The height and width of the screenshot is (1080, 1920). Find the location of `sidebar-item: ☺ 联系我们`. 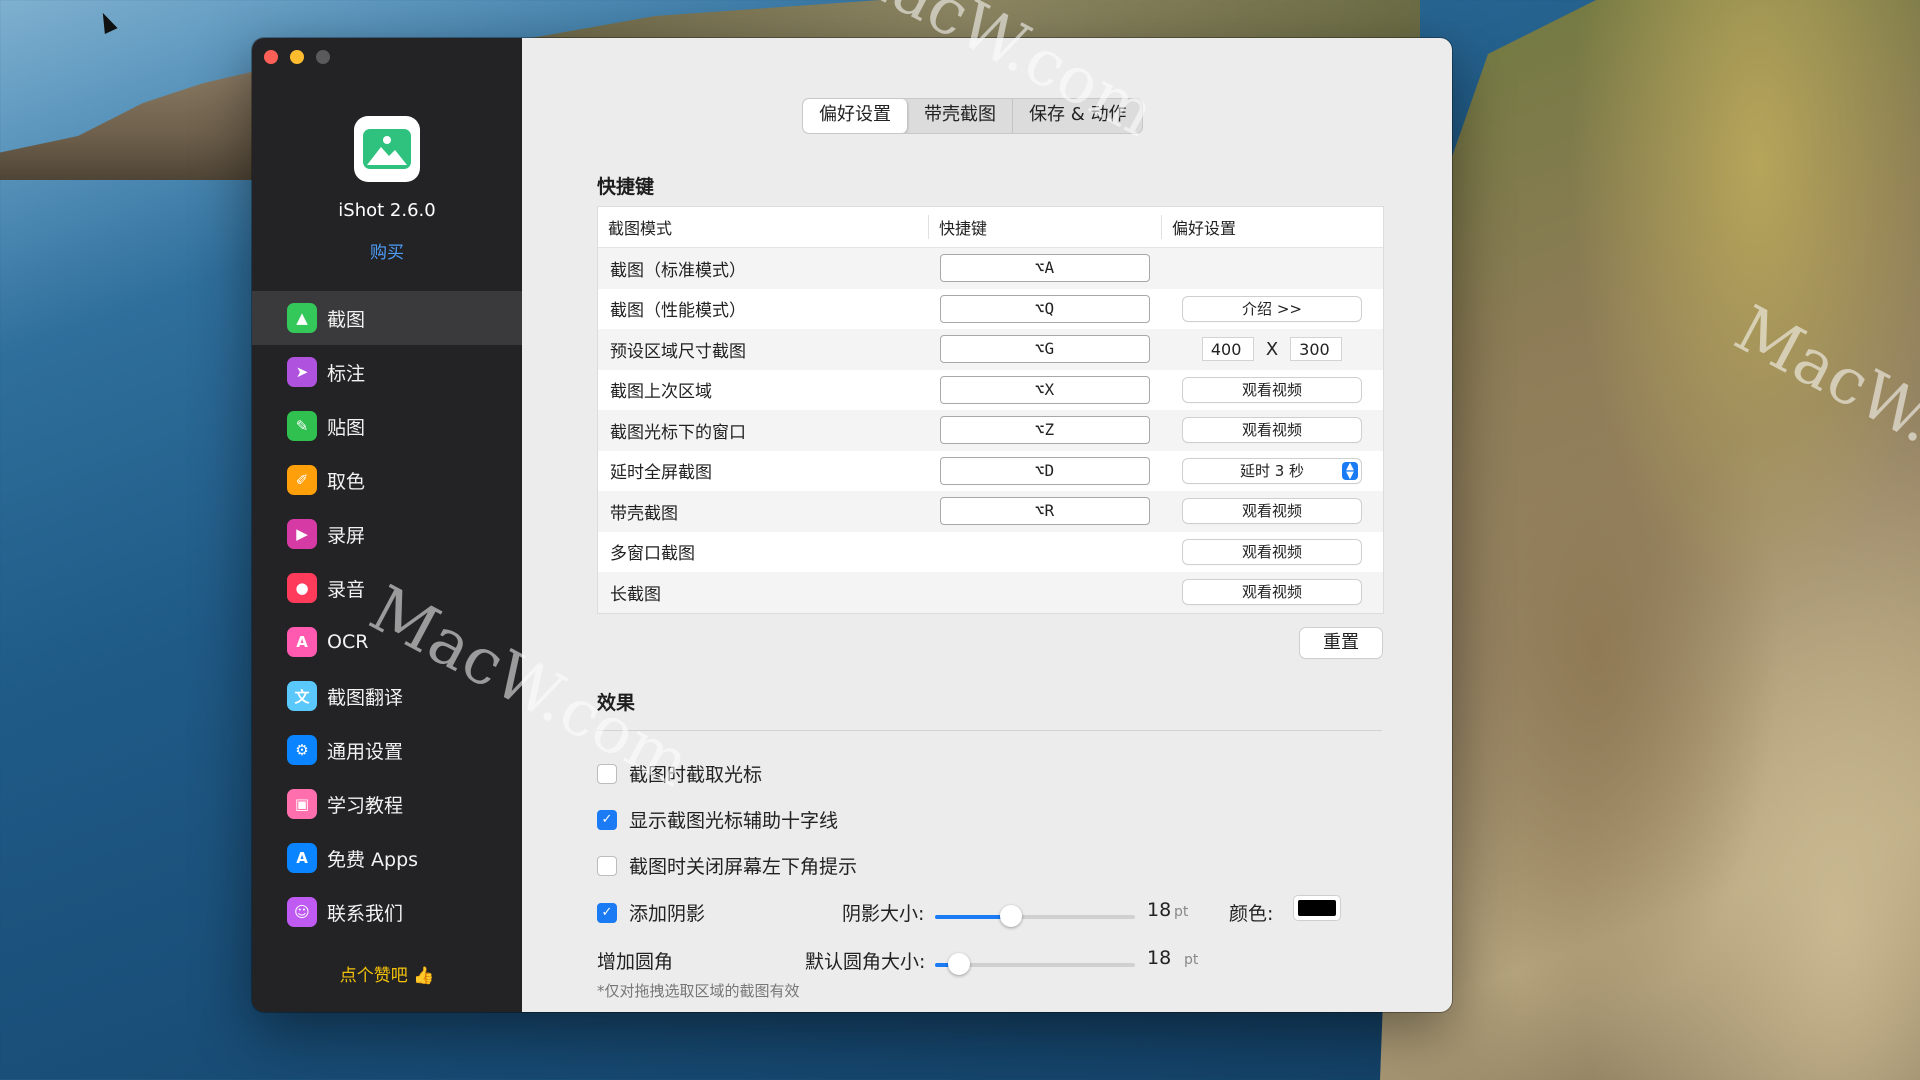

sidebar-item: ☺ 联系我们 is located at coordinates (387, 912).